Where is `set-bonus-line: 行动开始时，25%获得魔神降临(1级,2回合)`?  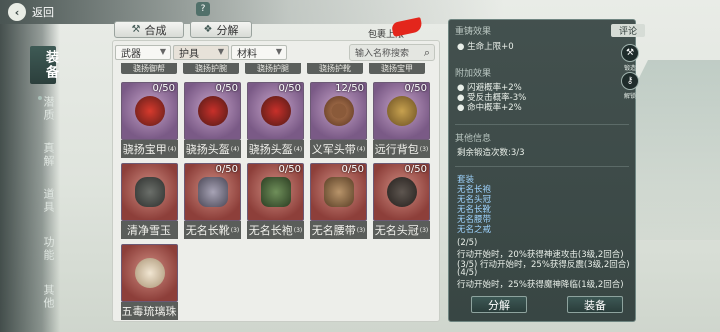 set-bonus-line: 行动开始时，25%获得魔神降临(1级,2回合) is located at coordinates (540, 285).